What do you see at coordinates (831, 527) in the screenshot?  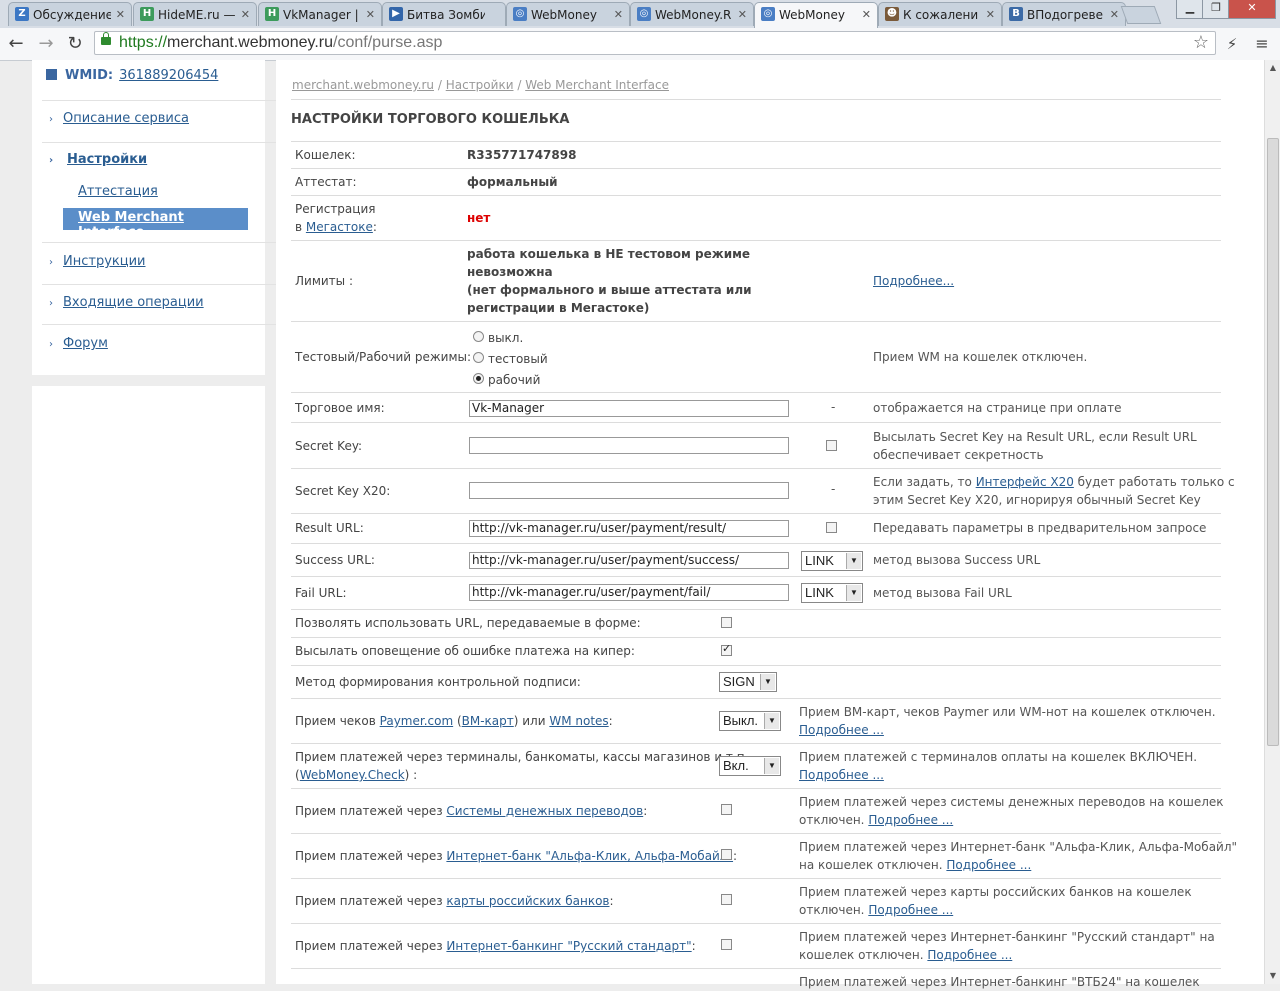 I see `result-url-checkbox` at bounding box center [831, 527].